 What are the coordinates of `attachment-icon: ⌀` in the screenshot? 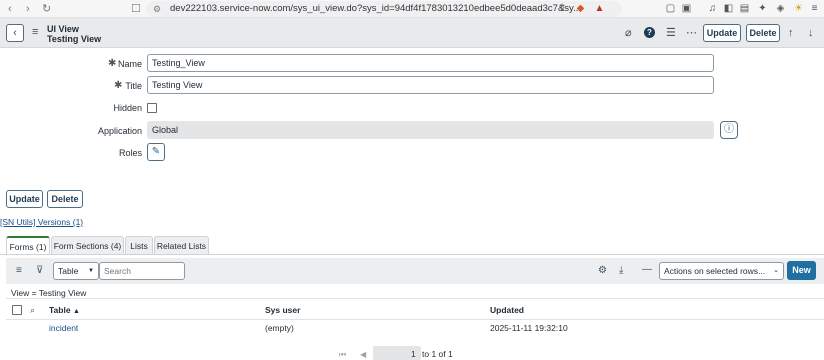 It's located at (628, 33).